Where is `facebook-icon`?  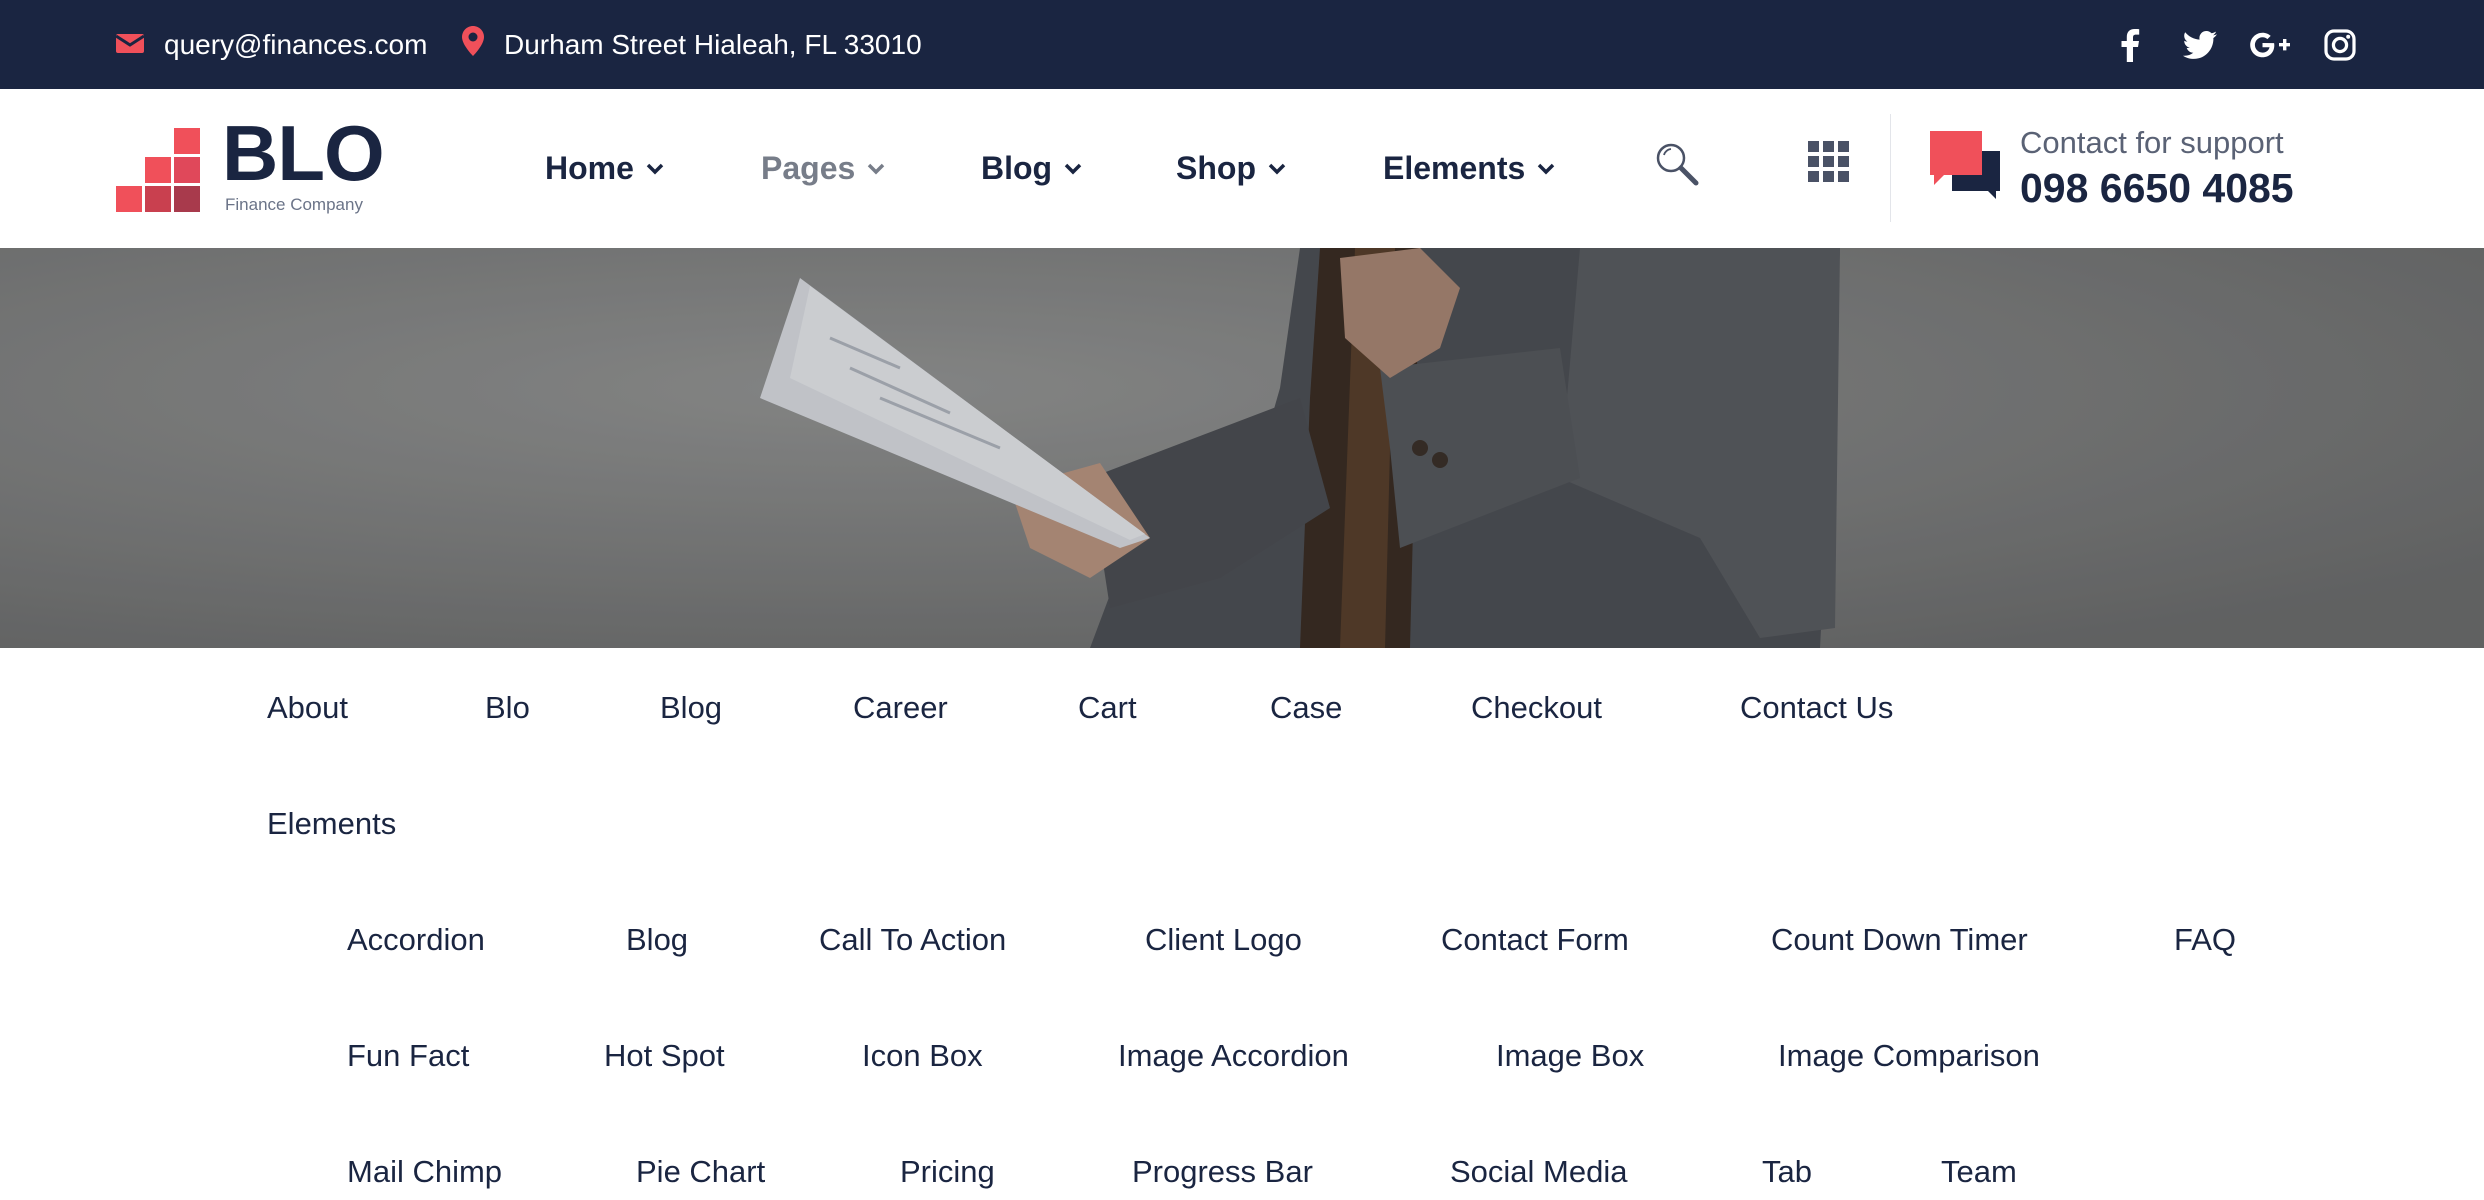
facebook-icon is located at coordinates (2130, 45).